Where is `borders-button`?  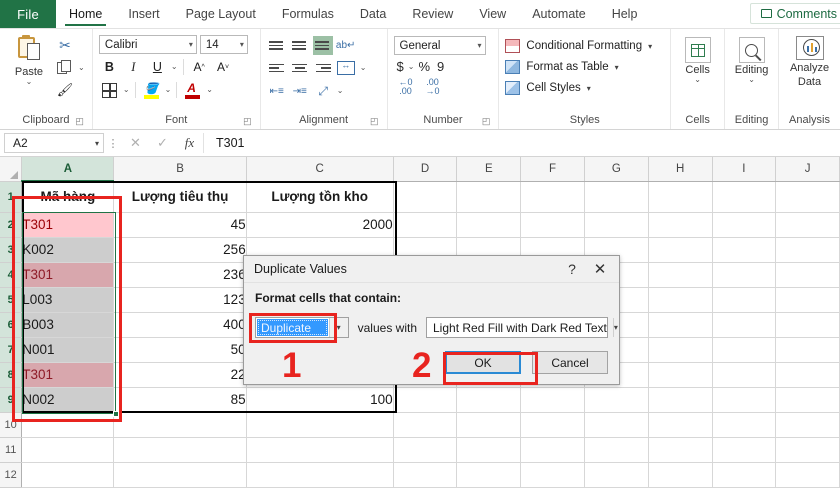 borders-button is located at coordinates (109, 90).